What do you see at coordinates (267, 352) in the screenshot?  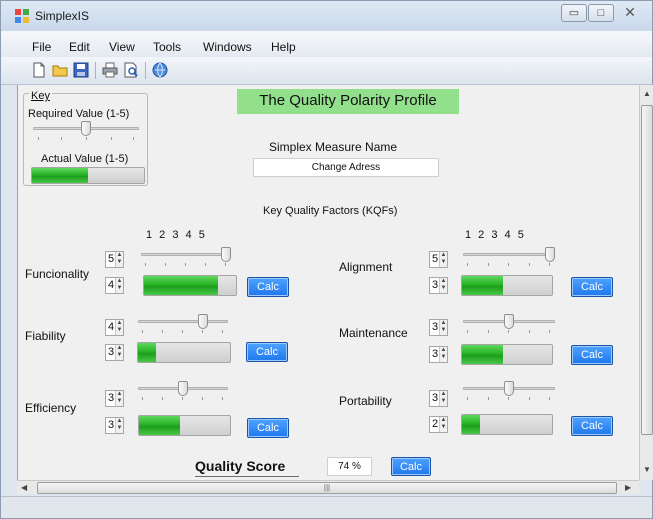 I see `calc-button-fiability: Calc` at bounding box center [267, 352].